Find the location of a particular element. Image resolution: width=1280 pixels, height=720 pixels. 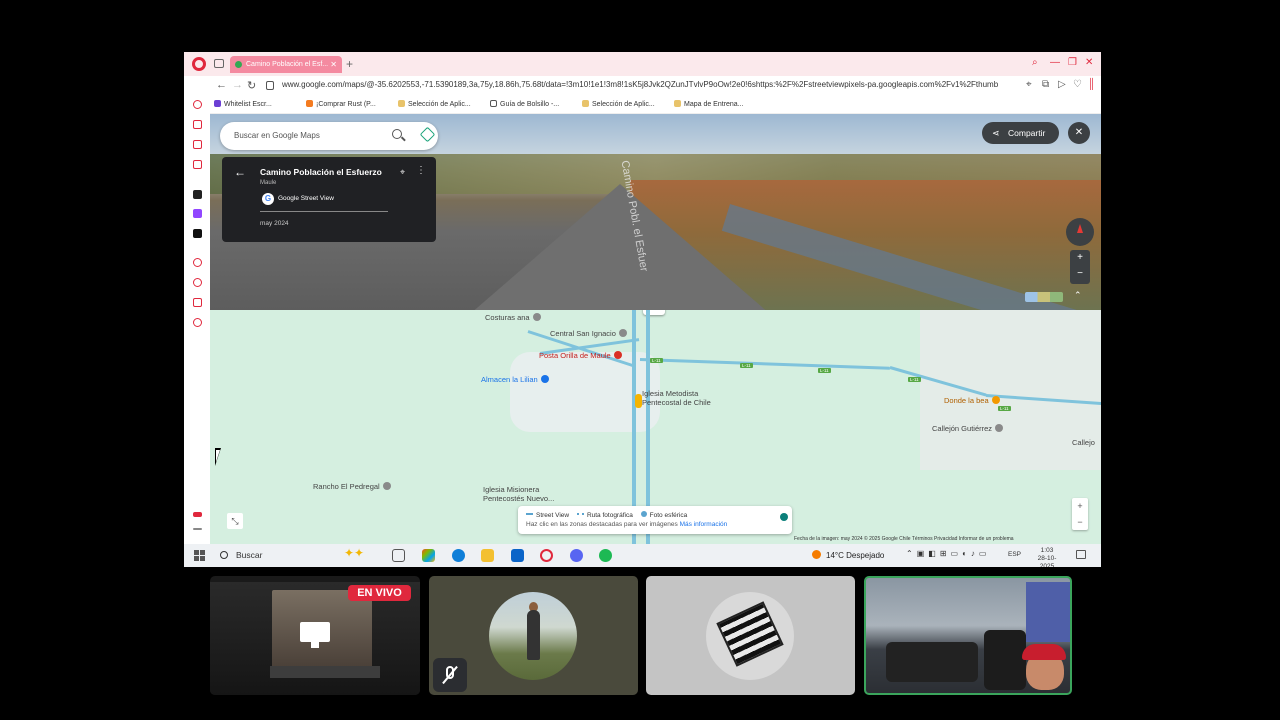

edge-icon is located at coordinates (458, 555).